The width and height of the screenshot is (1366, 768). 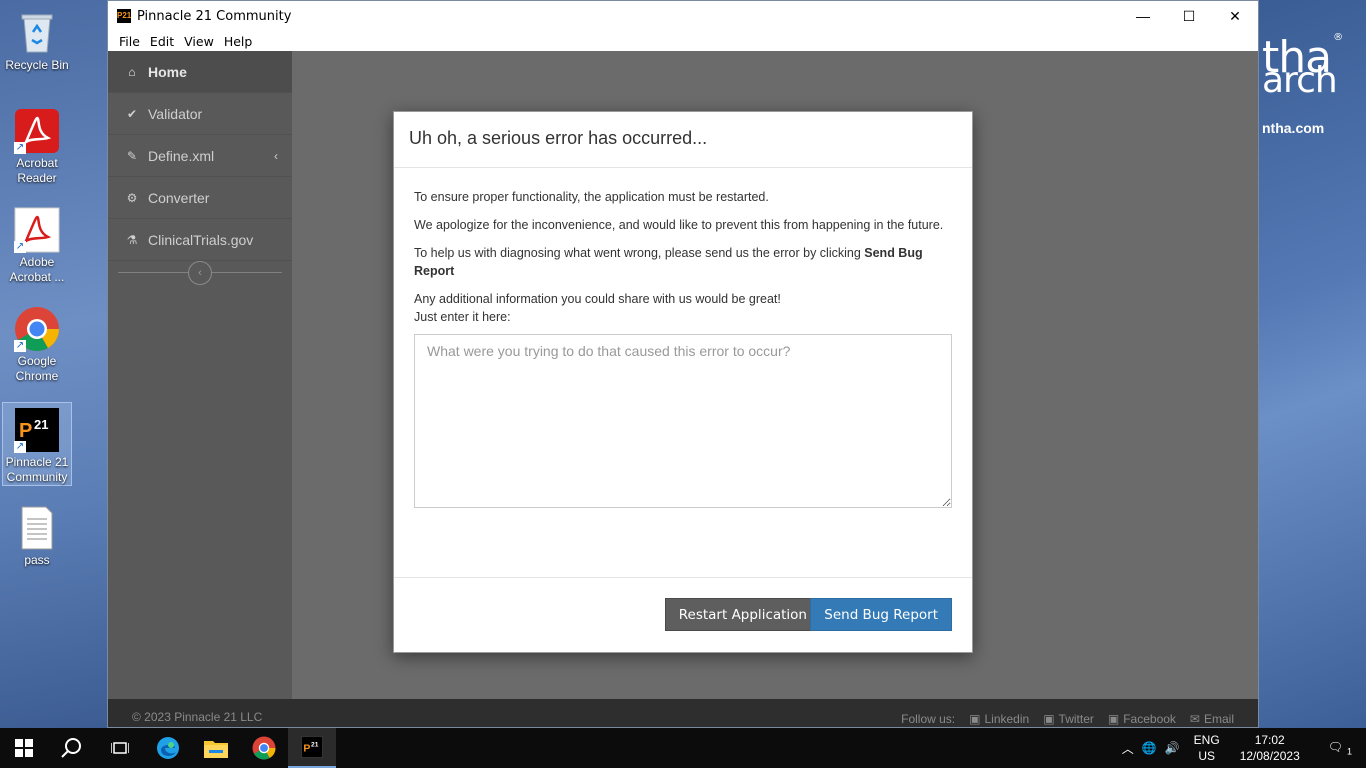 I want to click on sidebar-item-validator: ✔ Validator, so click(x=200, y=114).